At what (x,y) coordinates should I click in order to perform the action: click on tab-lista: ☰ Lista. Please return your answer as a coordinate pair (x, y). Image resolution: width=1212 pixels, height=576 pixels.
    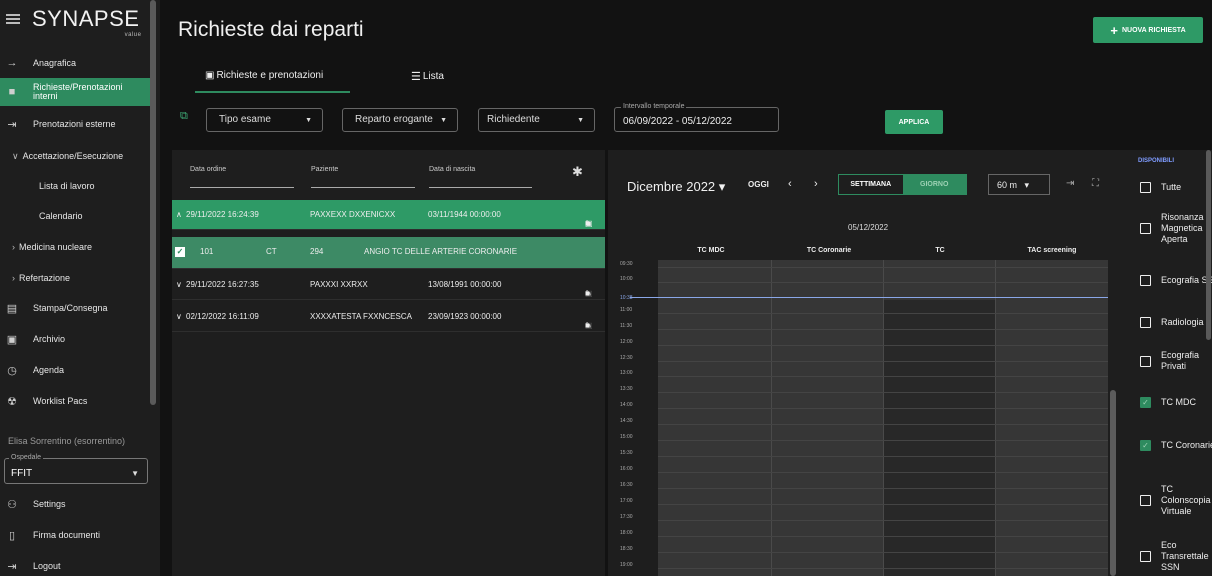
    Looking at the image, I should click on (427, 76).